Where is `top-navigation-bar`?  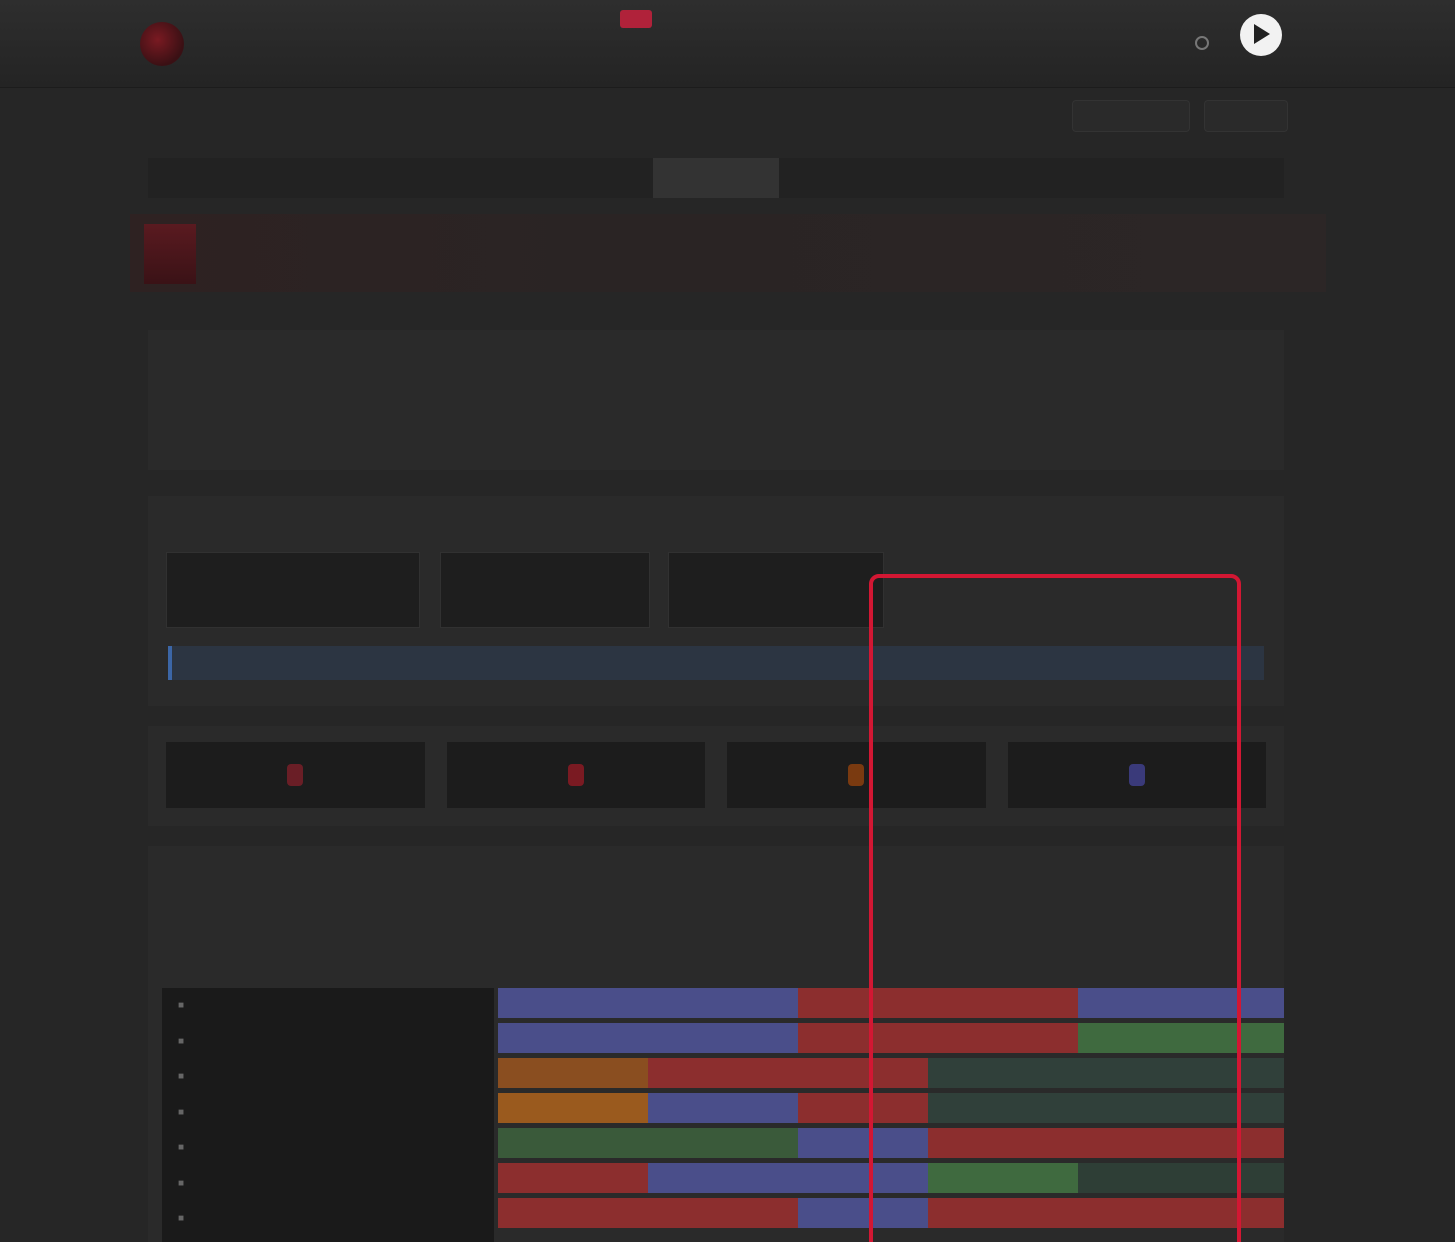 top-navigation-bar is located at coordinates (727, 44).